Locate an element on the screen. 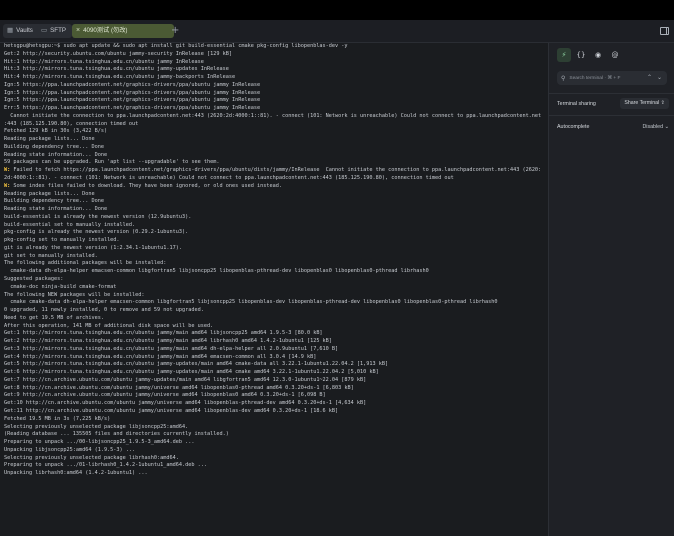 This screenshot has height=536, width=674. search-icon: ⚲ is located at coordinates (563, 78).